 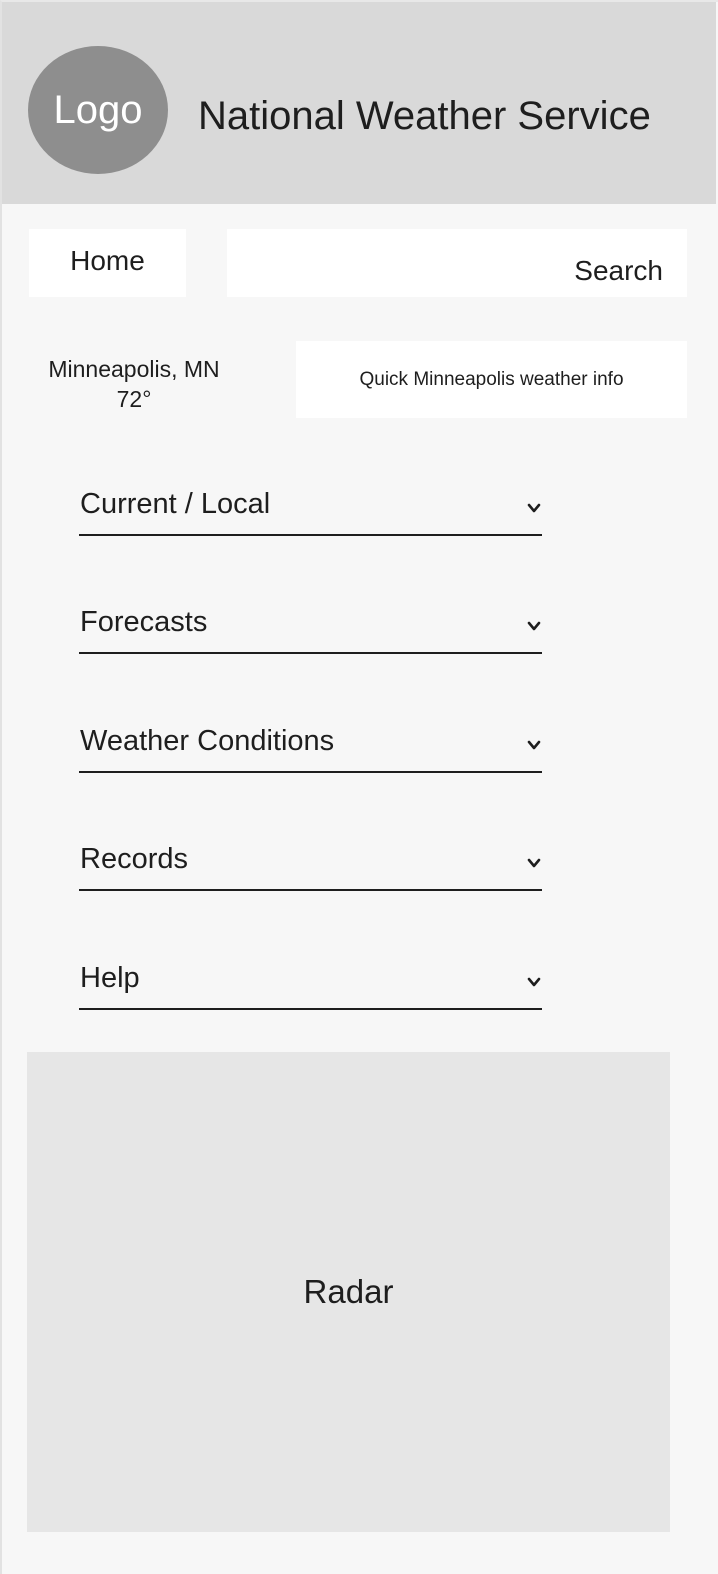 What do you see at coordinates (618, 270) in the screenshot?
I see `search-label: Search` at bounding box center [618, 270].